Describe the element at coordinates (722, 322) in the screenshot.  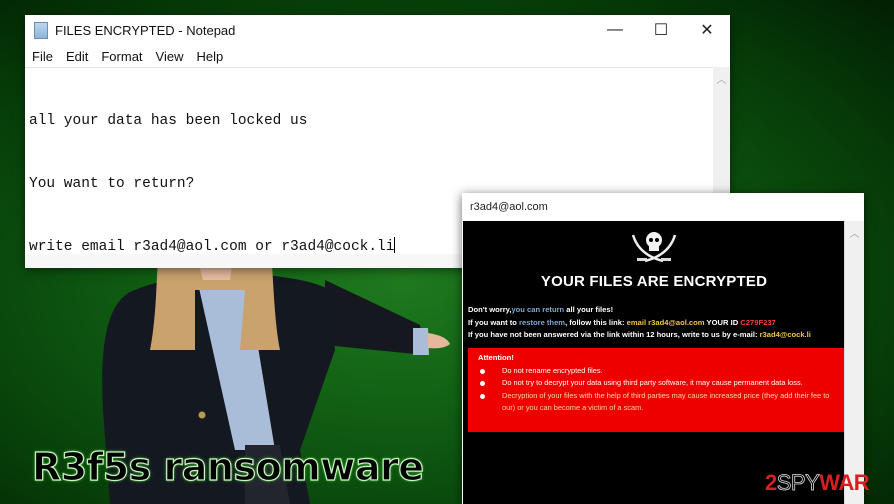
I see `line2-part-e: YOUR ID` at that location.